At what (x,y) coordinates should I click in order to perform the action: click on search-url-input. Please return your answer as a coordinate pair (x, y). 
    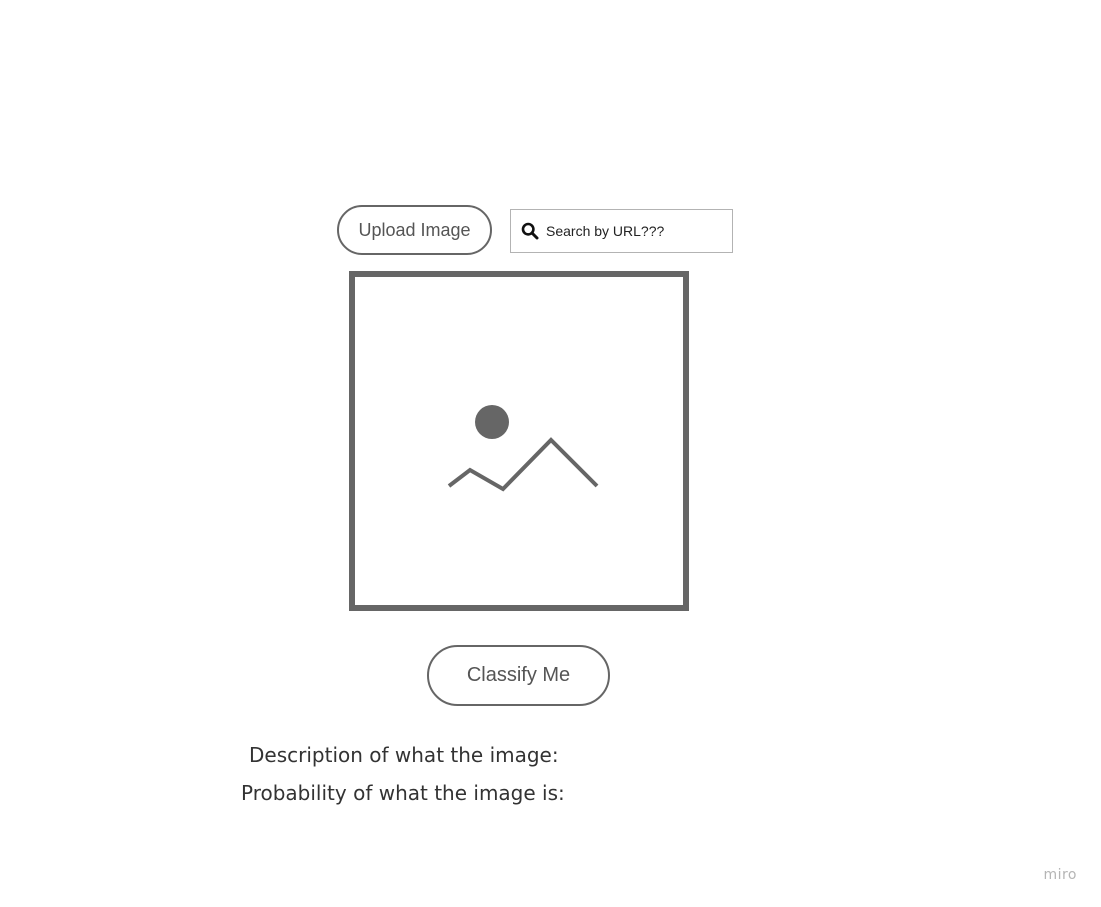
    Looking at the image, I should click on (633, 231).